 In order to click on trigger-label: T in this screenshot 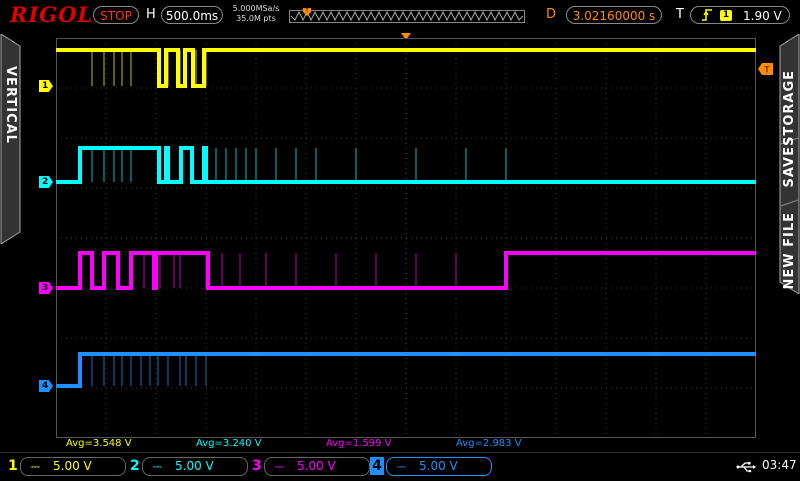, I will do `click(680, 14)`.